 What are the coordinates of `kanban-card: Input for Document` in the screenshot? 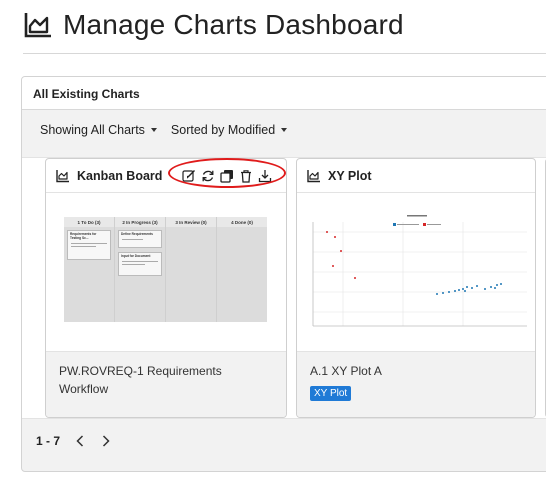 It's located at (140, 264).